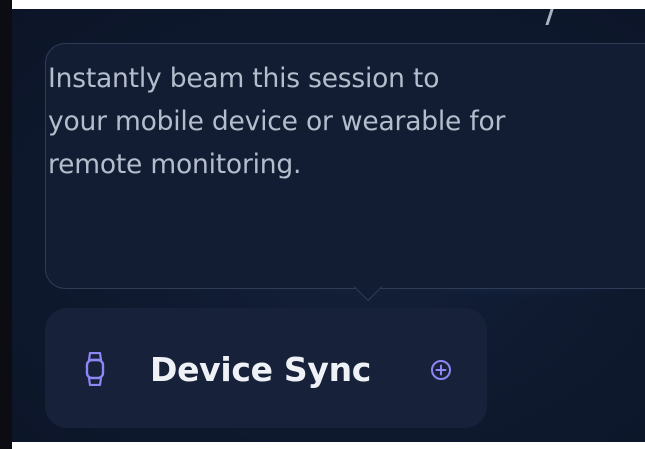 The height and width of the screenshot is (449, 645). I want to click on device-sync-label: Device Sync, so click(261, 369).